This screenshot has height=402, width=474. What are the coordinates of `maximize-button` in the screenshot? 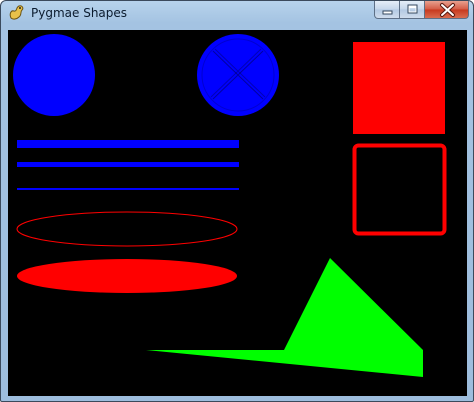 It's located at (412, 10).